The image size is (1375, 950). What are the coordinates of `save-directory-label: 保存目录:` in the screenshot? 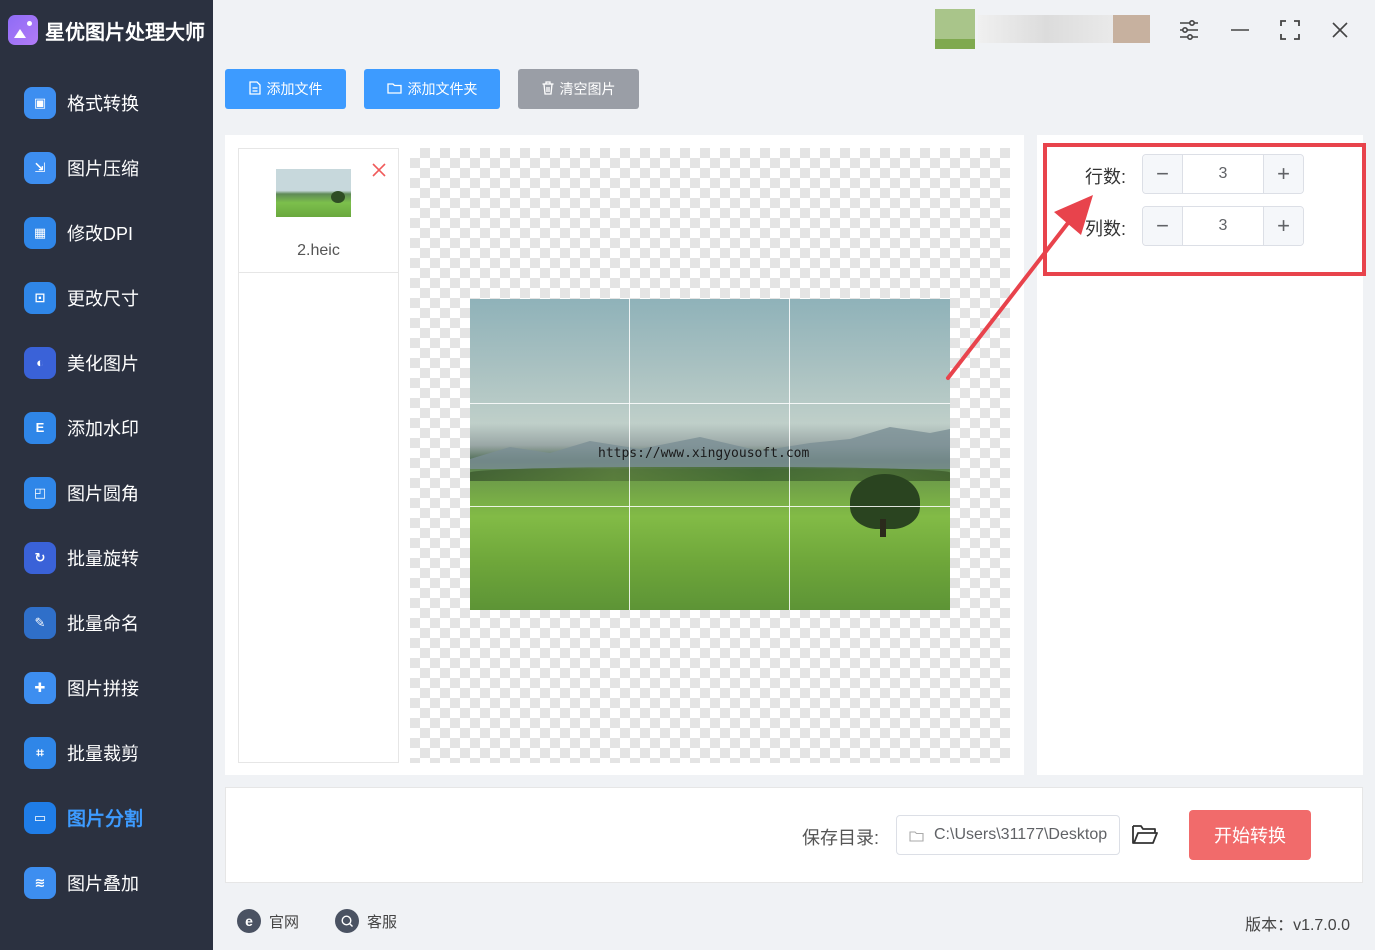 It's located at (841, 838).